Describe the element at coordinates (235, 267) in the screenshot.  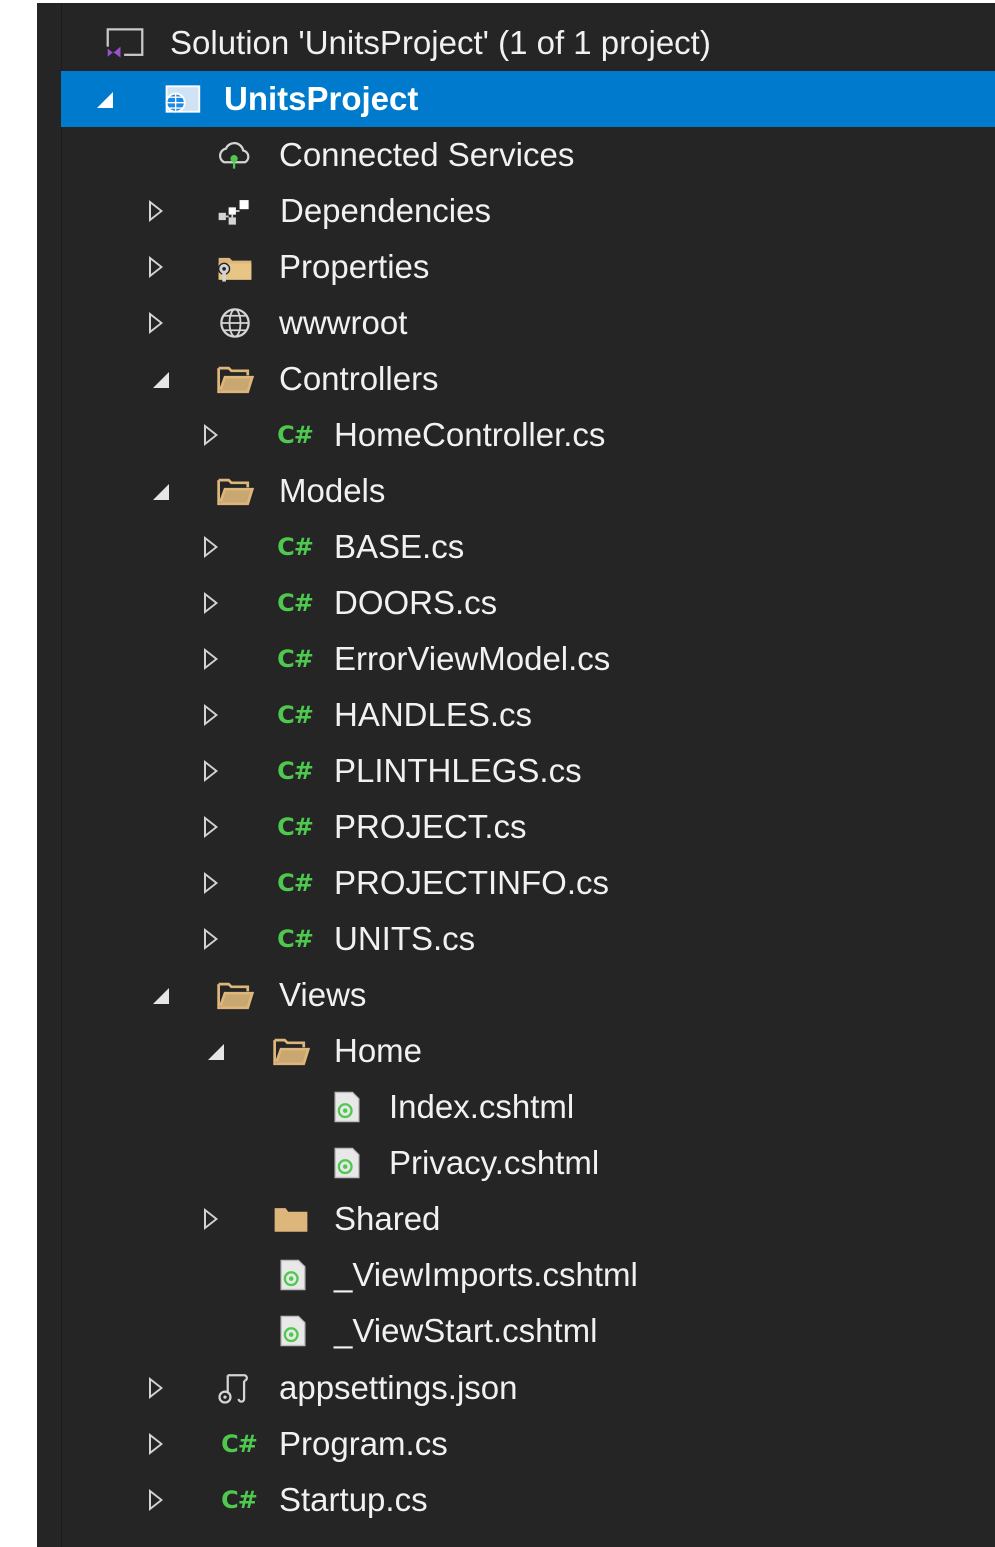
I see `properties-wrench-folder-icon` at that location.